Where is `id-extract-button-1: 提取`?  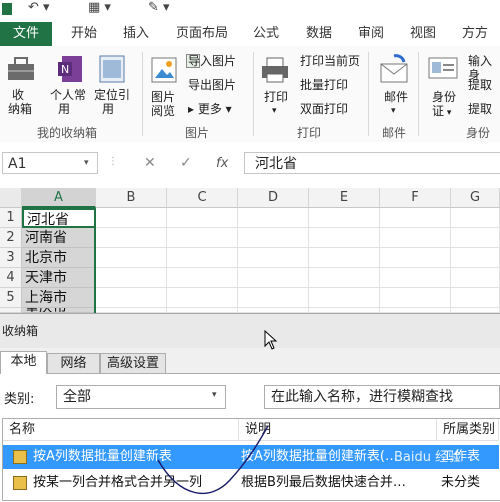
id-extract-button-1: 提取 is located at coordinates (480, 85).